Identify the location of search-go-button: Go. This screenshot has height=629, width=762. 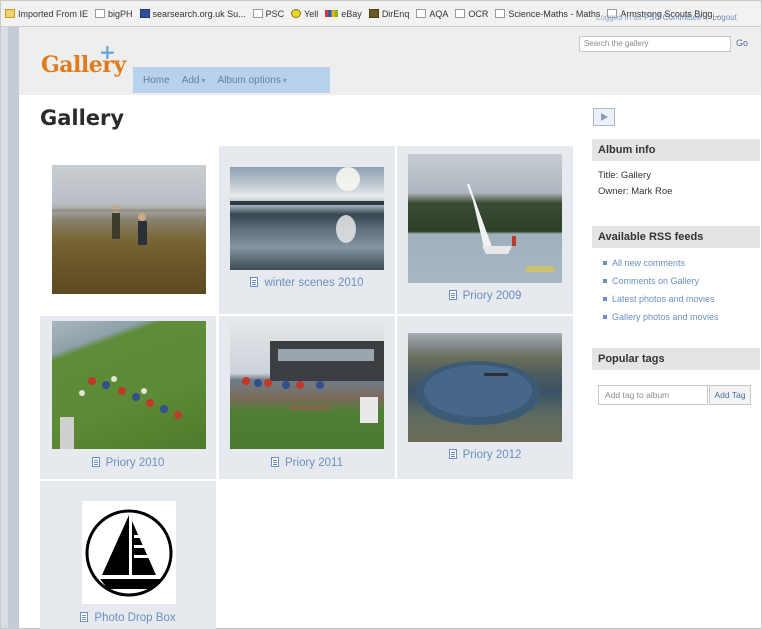
(742, 43).